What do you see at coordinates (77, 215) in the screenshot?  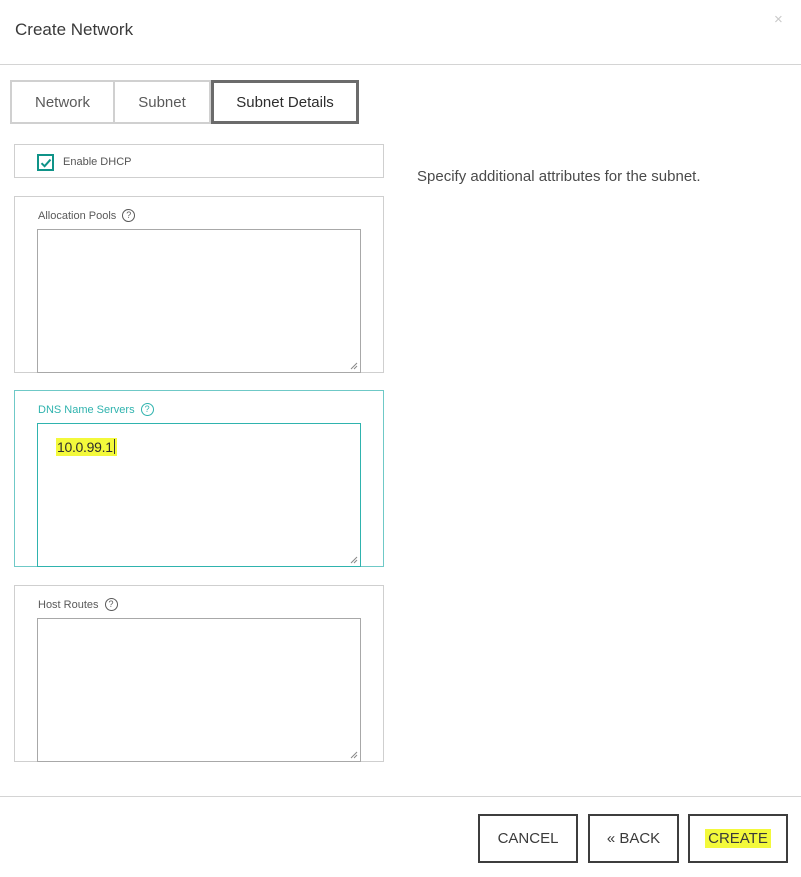 I see `allocation-pools-label: Allocation Pools` at bounding box center [77, 215].